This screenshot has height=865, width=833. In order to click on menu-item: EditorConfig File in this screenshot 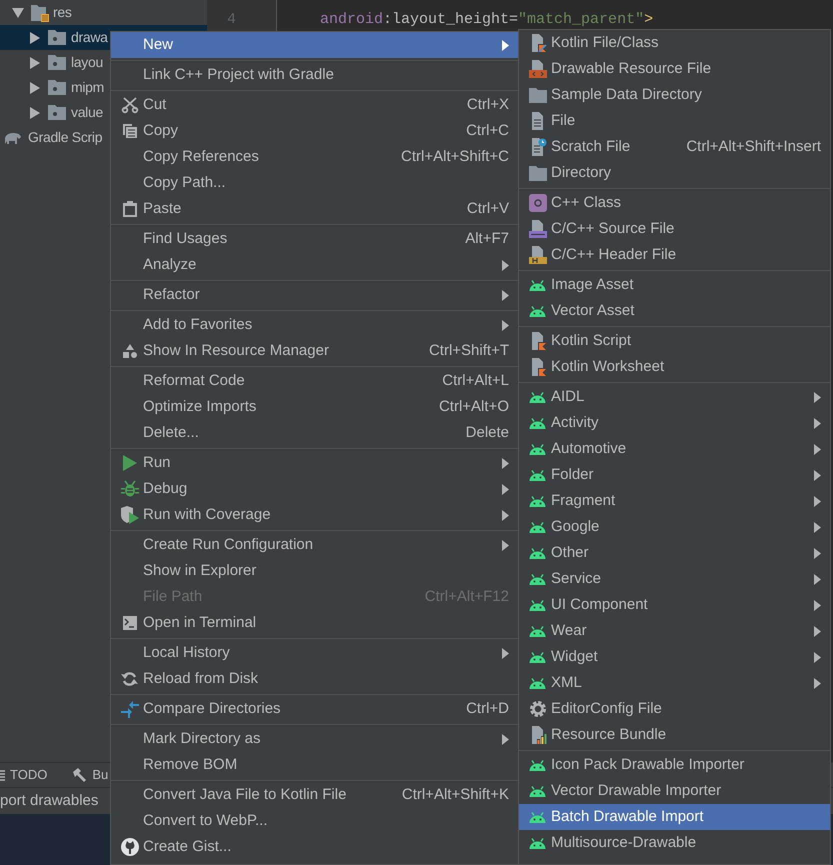, I will do `click(674, 709)`.